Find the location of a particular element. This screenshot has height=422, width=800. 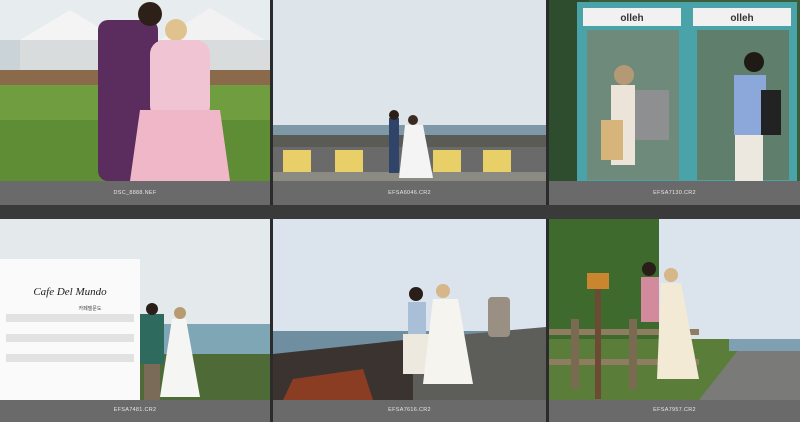

photo-couple-fence is located at coordinates (674, 309).